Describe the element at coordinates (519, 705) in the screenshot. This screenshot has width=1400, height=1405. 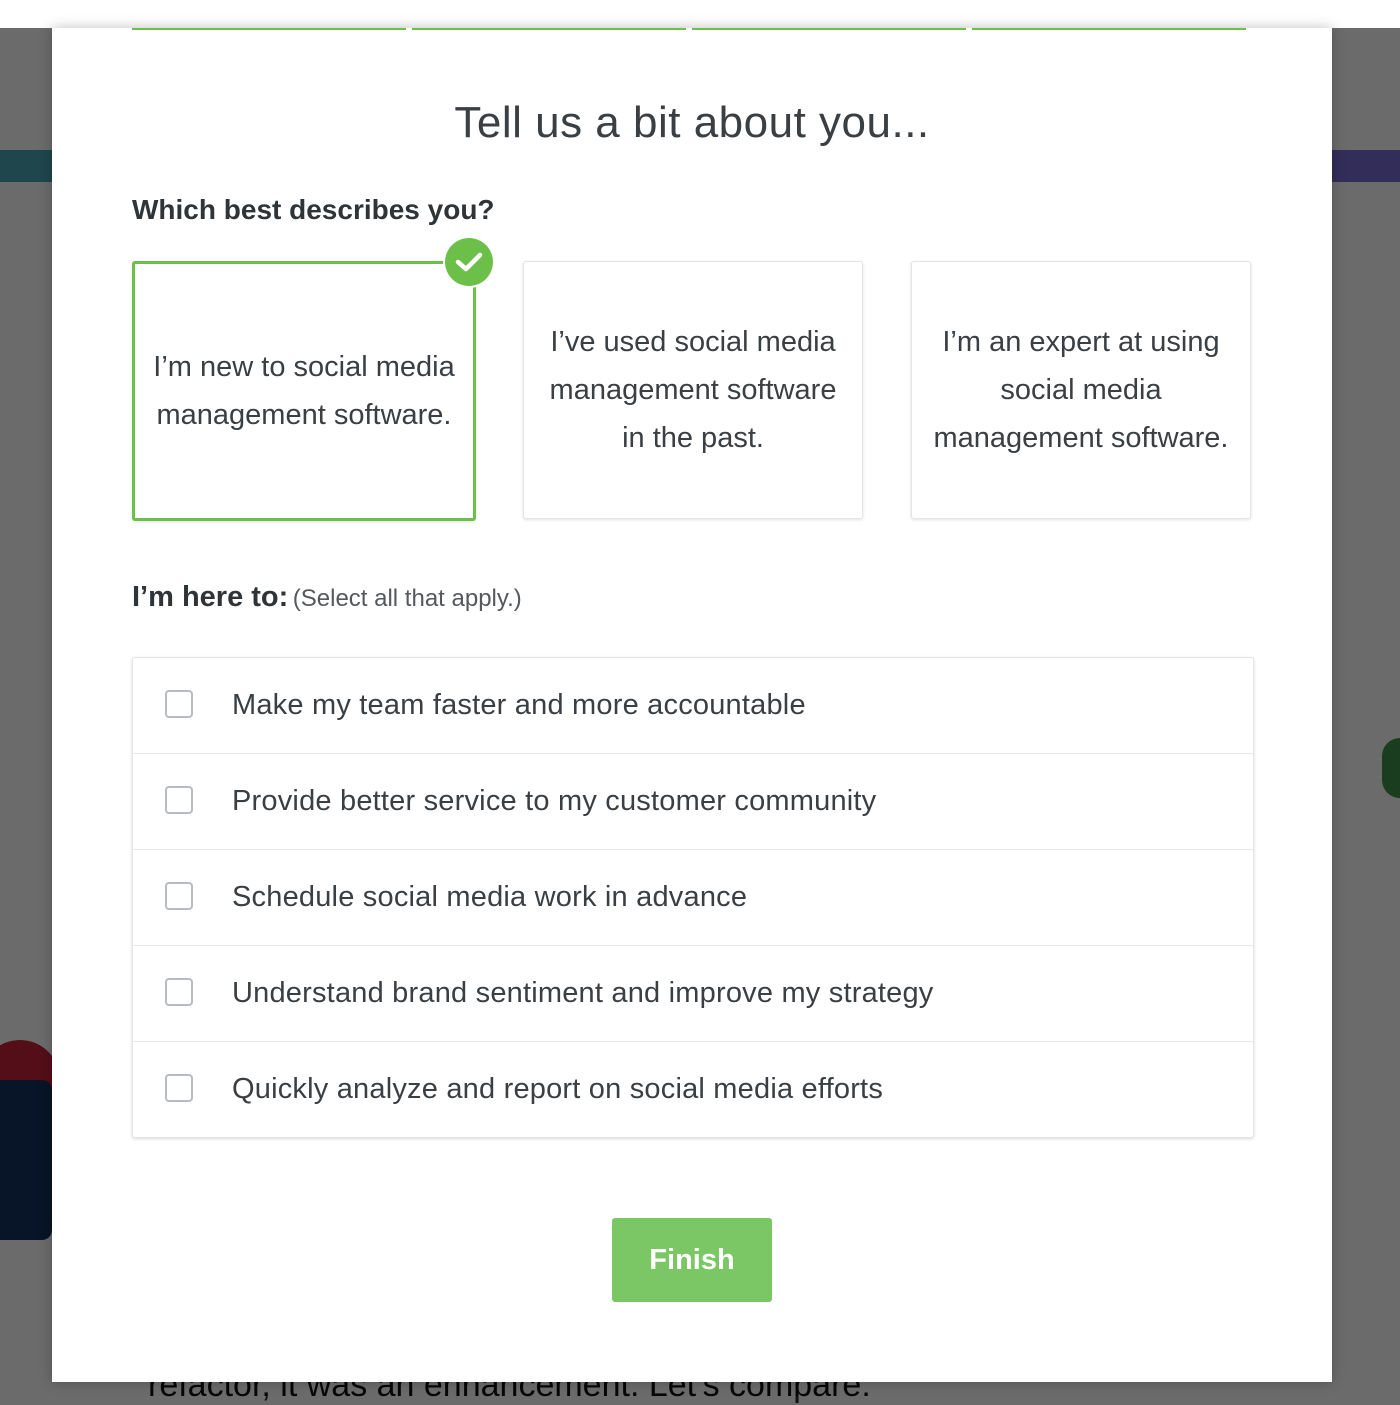
I see `goal-option-label: Make my team faster and more accountable` at that location.